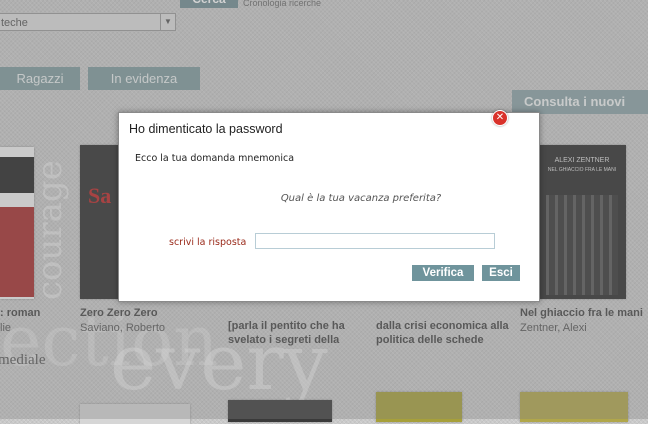 The width and height of the screenshot is (648, 424). I want to click on close-icon: ✕, so click(500, 118).